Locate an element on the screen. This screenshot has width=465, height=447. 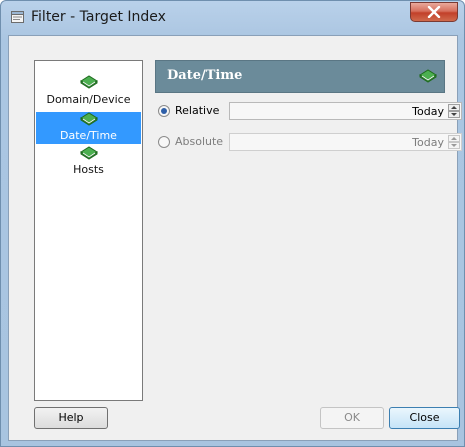
absolute-option-row: Absolute Today is located at coordinates (308, 143).